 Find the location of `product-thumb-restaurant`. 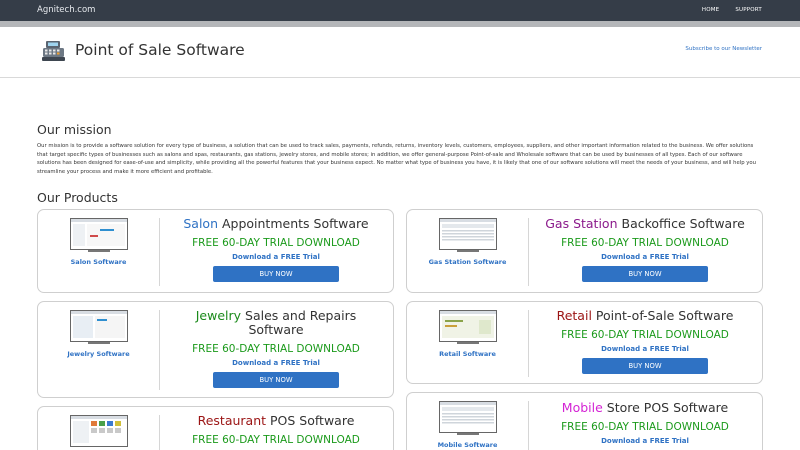

product-thumb-restaurant is located at coordinates (98, 432).